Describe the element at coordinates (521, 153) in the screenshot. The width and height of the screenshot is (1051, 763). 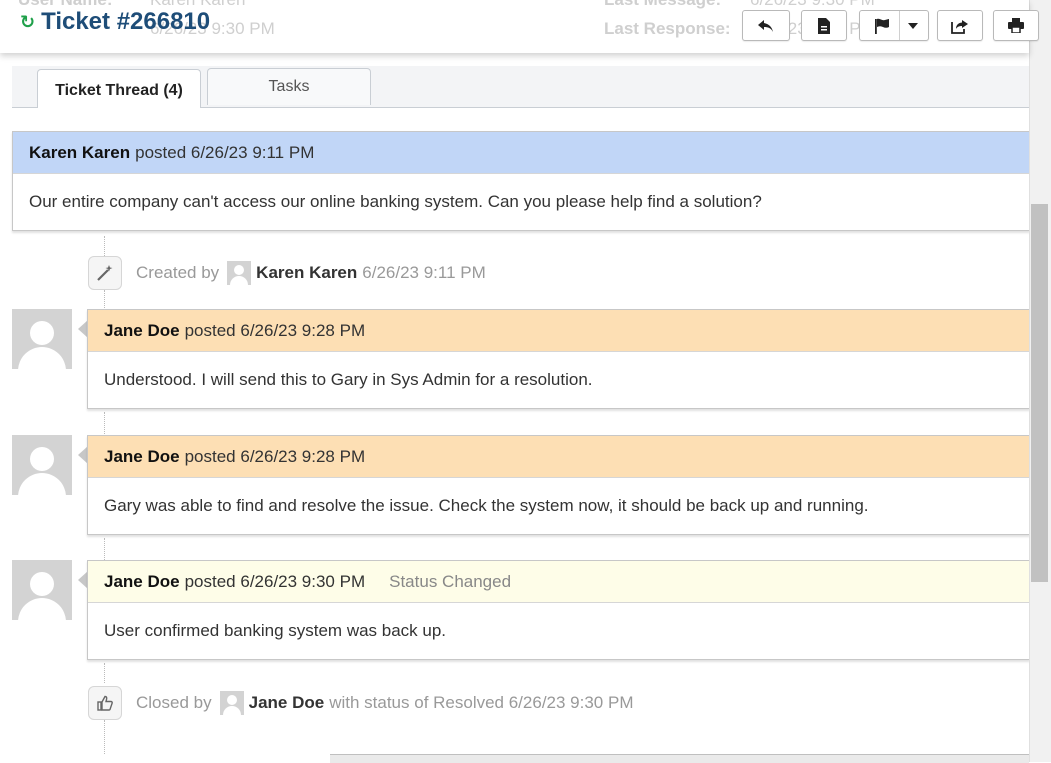
I see `entry-header: Karen Karen posted 6/26/23 9:11 PM` at that location.